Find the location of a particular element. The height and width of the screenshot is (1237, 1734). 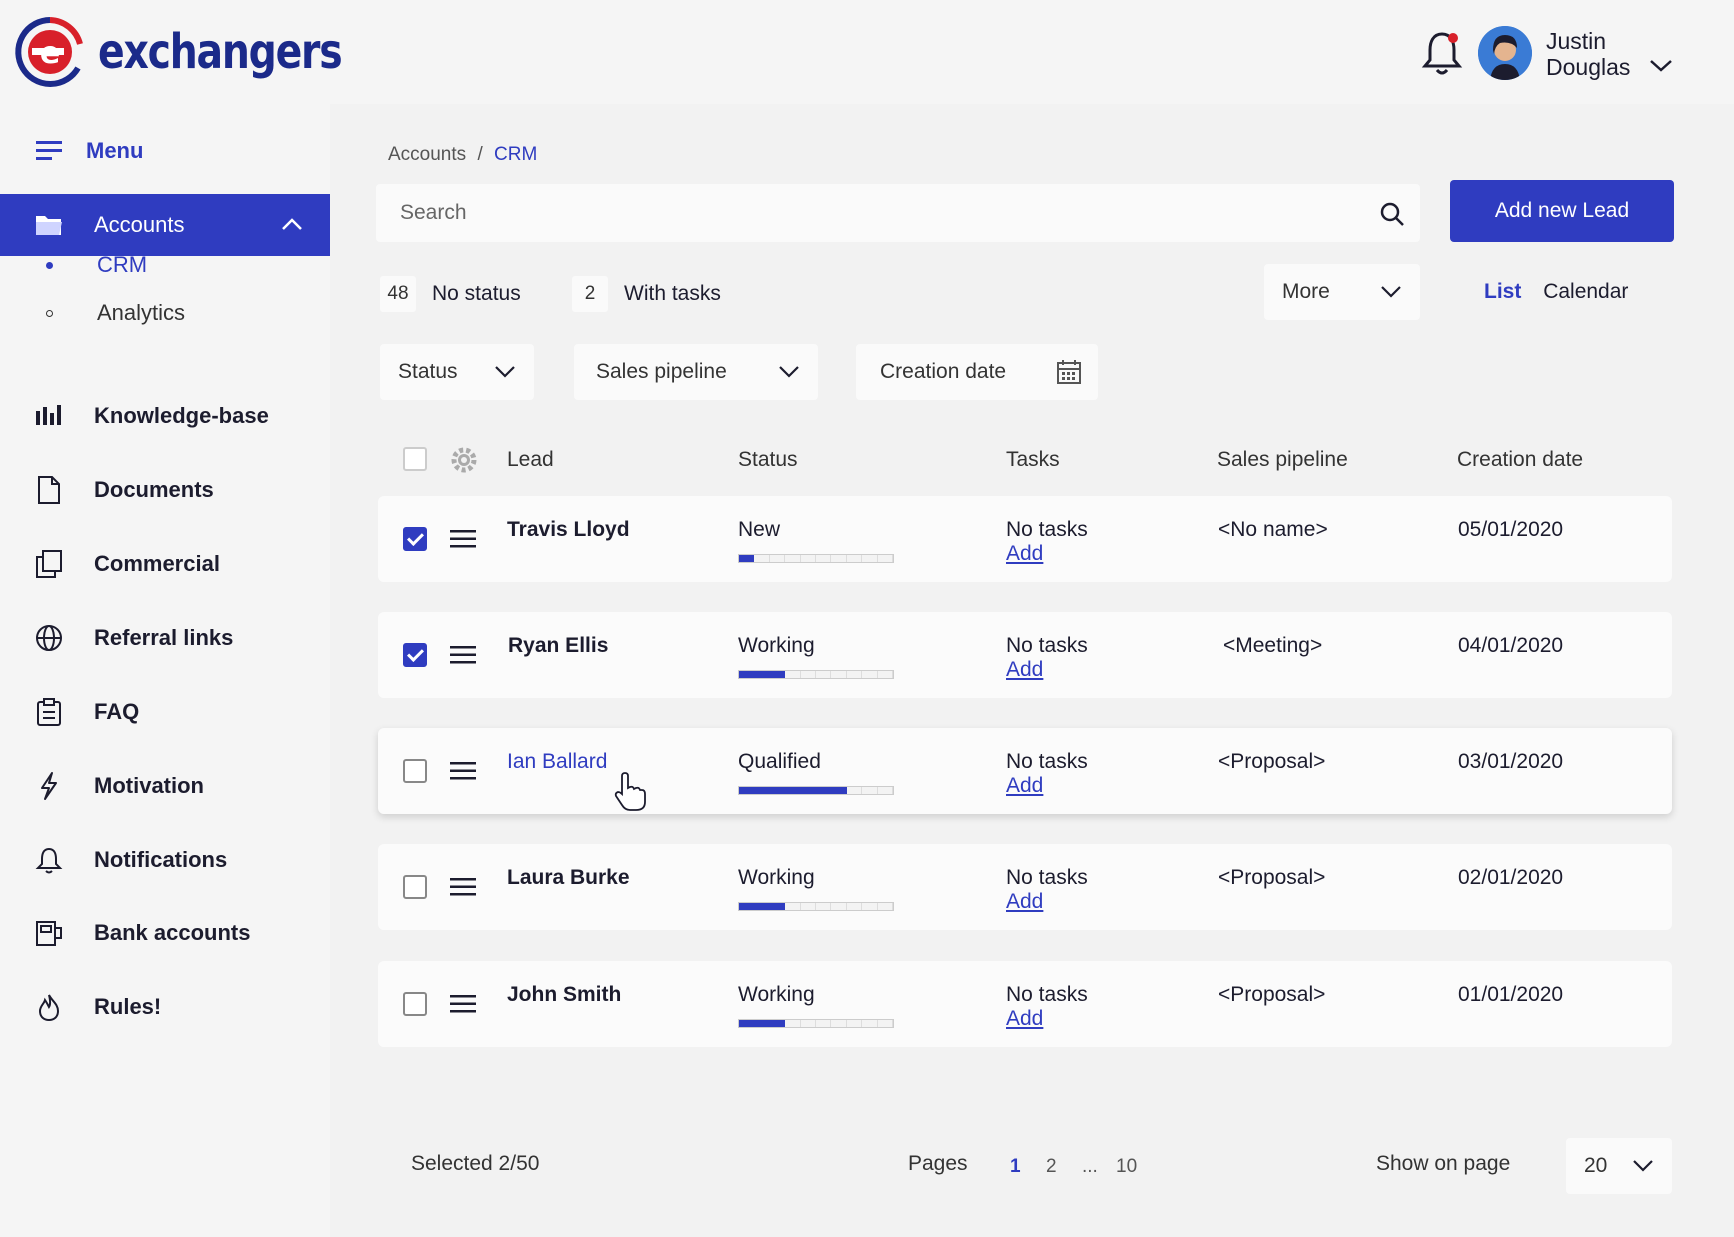

sidebar-item-knowledge-base: Knowledge-base is located at coordinates (151, 416).